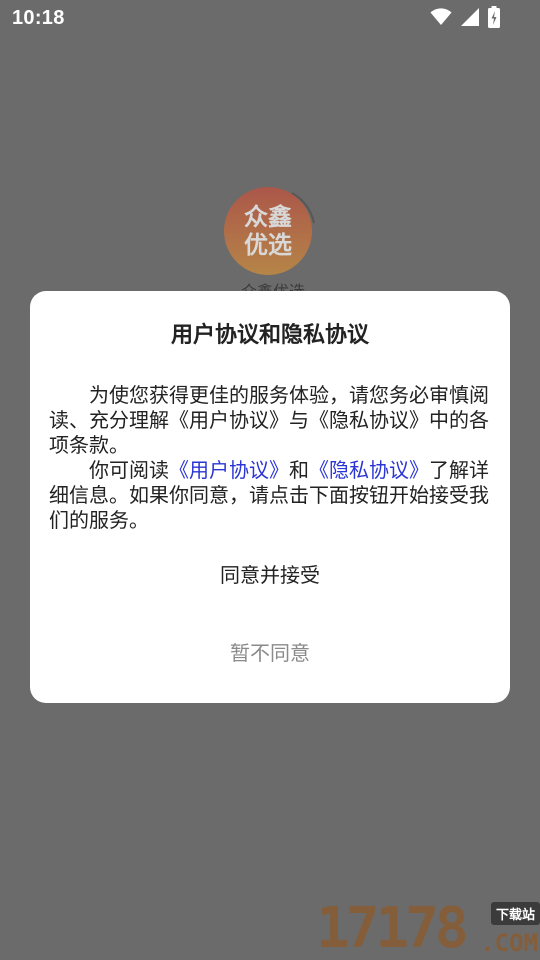 This screenshot has width=540, height=960. I want to click on privacy-agreement-link: 《隐私协议》, so click(369, 470).